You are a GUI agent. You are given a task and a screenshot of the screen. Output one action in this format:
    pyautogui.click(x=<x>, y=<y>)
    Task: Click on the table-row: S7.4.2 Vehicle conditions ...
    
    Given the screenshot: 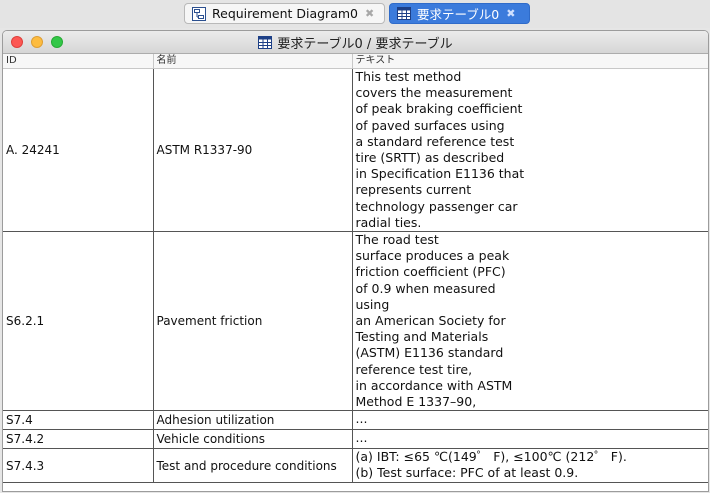 What is the action you would take?
    pyautogui.click(x=355, y=439)
    